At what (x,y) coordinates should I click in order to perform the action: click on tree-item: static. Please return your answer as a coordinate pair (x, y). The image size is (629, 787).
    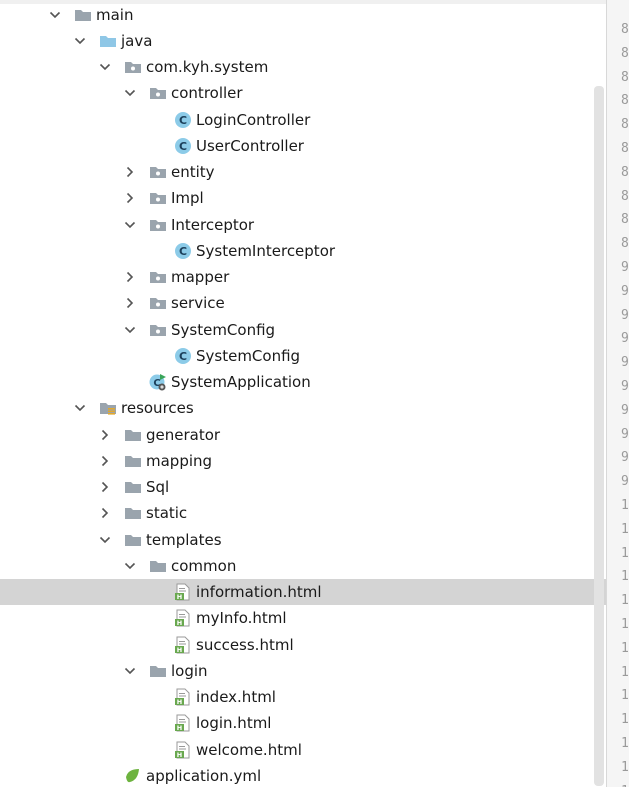
    Looking at the image, I should click on (303, 513).